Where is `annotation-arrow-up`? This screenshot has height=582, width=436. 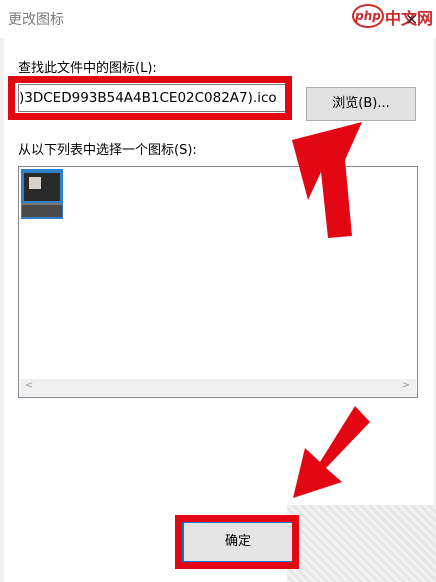
annotation-arrow-up is located at coordinates (331, 310).